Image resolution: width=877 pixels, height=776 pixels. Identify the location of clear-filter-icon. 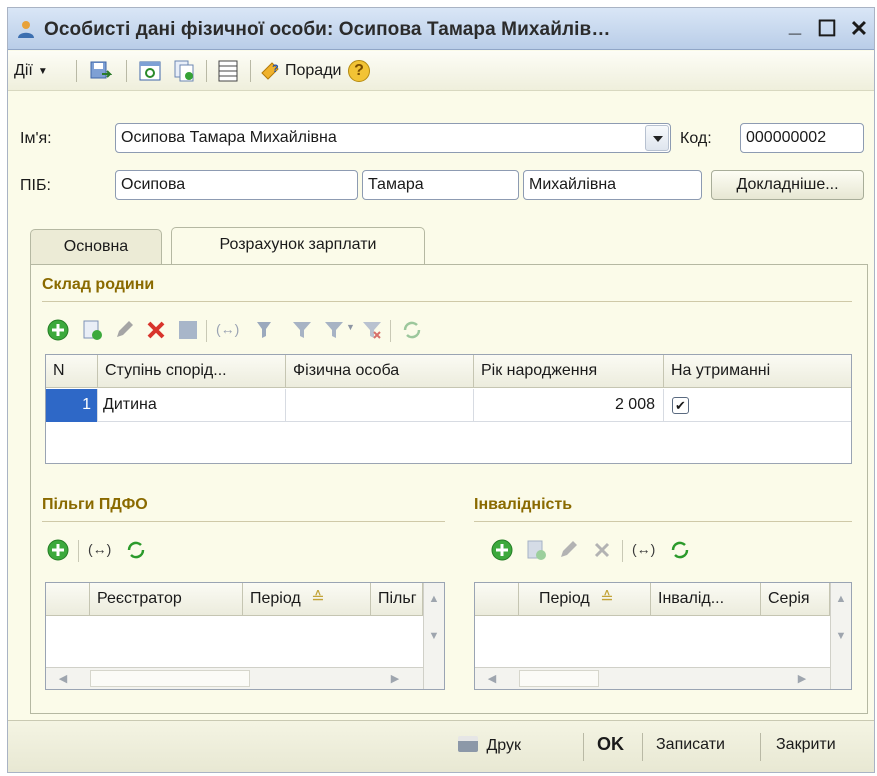
(372, 330).